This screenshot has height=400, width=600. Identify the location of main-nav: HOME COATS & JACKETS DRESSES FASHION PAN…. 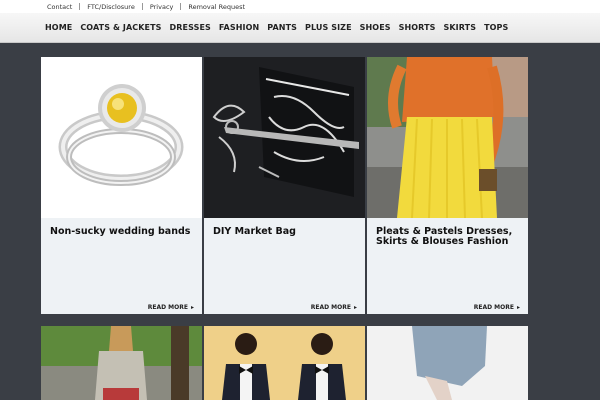
(300, 28).